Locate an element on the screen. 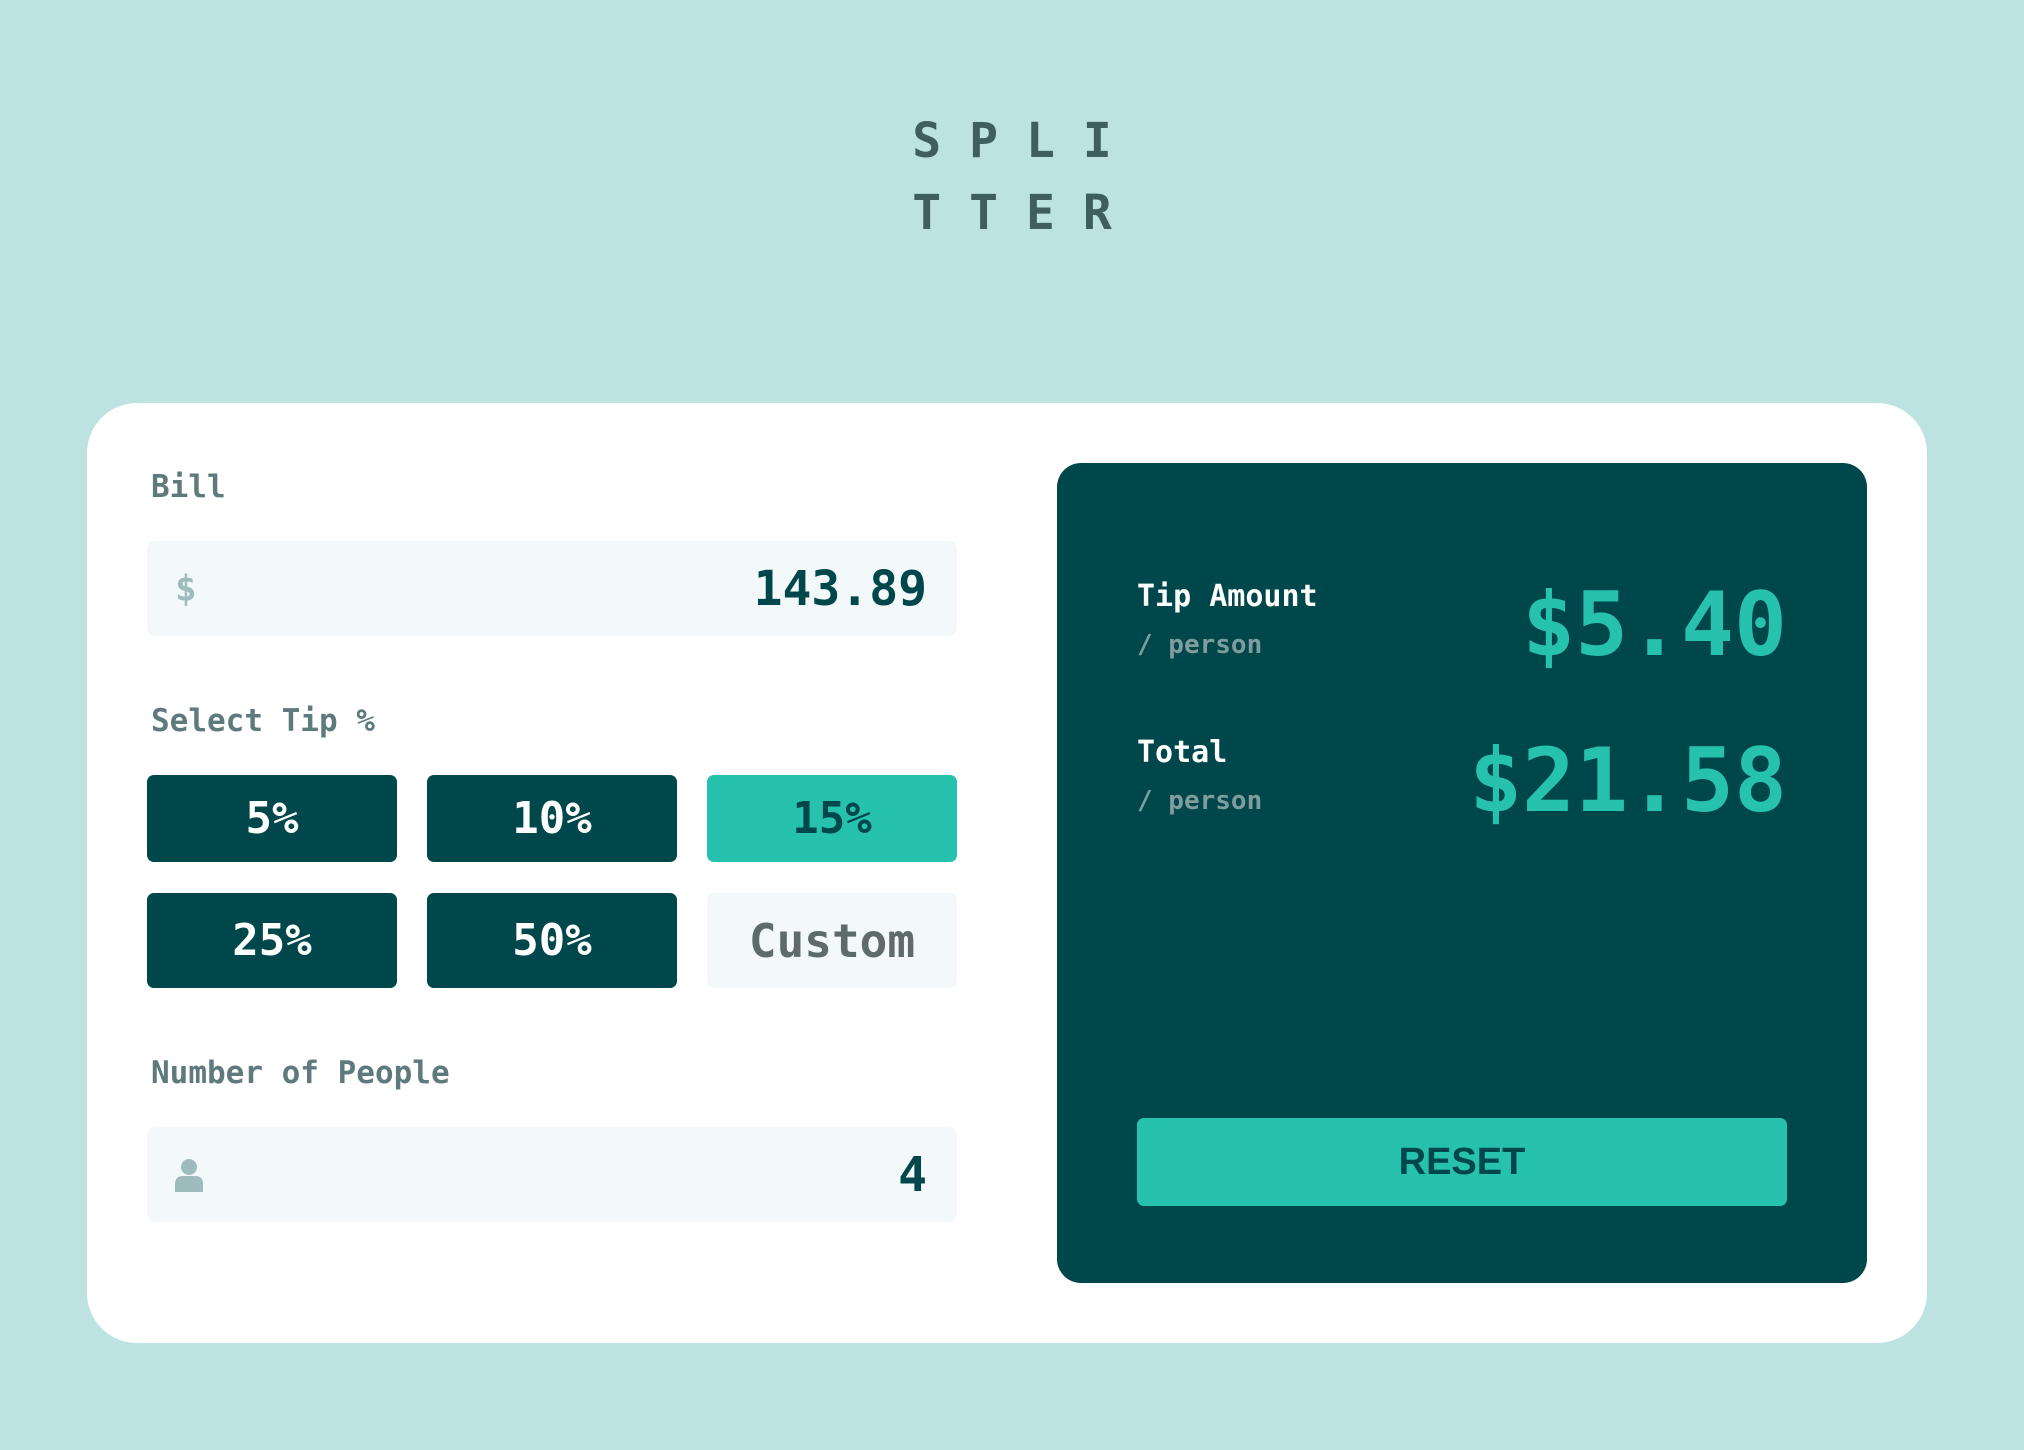 This screenshot has width=2024, height=1450. tip-label: Select Tip % is located at coordinates (263, 721).